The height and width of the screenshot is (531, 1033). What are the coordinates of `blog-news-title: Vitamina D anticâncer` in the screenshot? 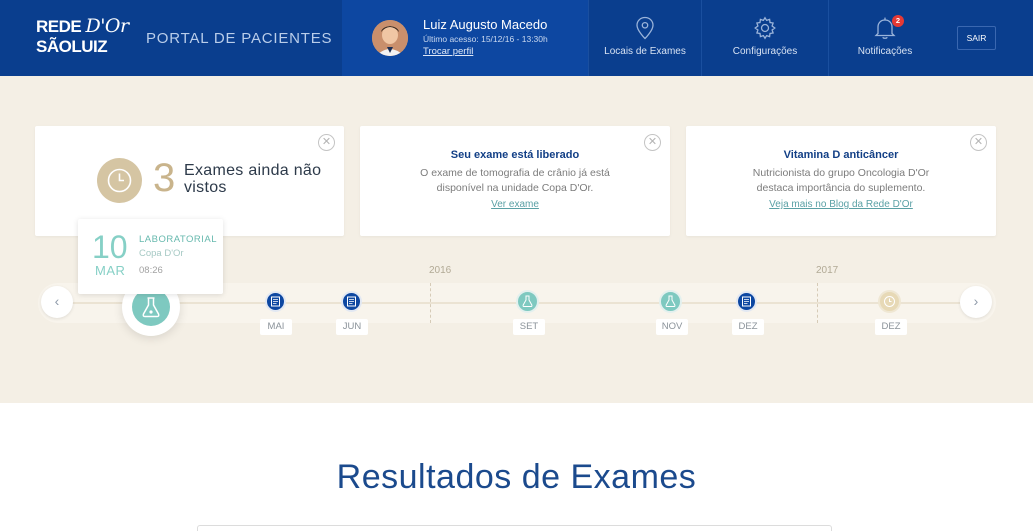 It's located at (841, 155).